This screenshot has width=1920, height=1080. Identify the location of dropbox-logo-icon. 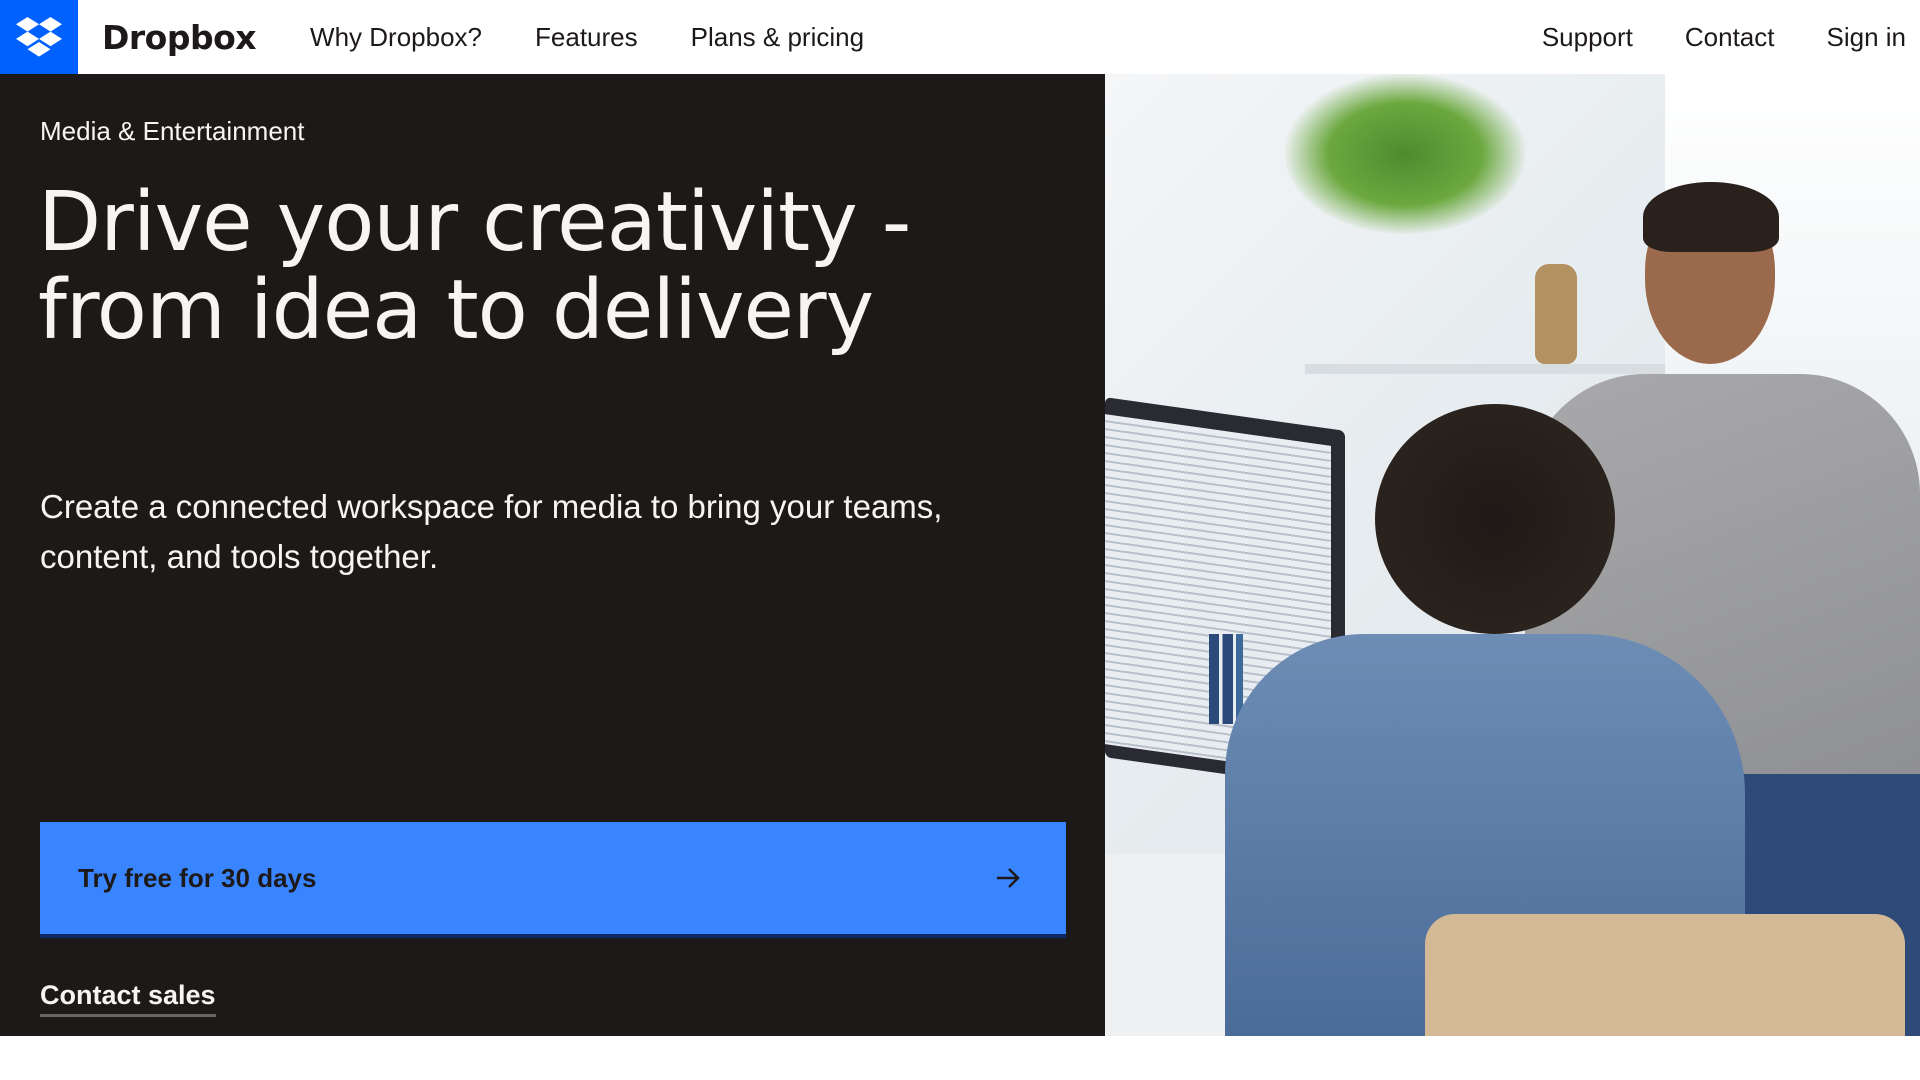
(39, 37).